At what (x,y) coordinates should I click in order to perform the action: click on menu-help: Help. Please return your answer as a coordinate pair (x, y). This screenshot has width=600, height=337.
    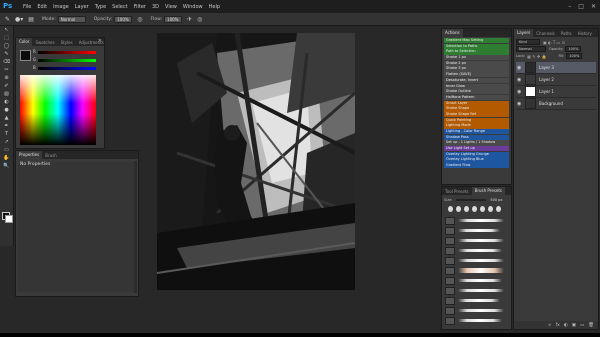
    Looking at the image, I should click on (214, 7).